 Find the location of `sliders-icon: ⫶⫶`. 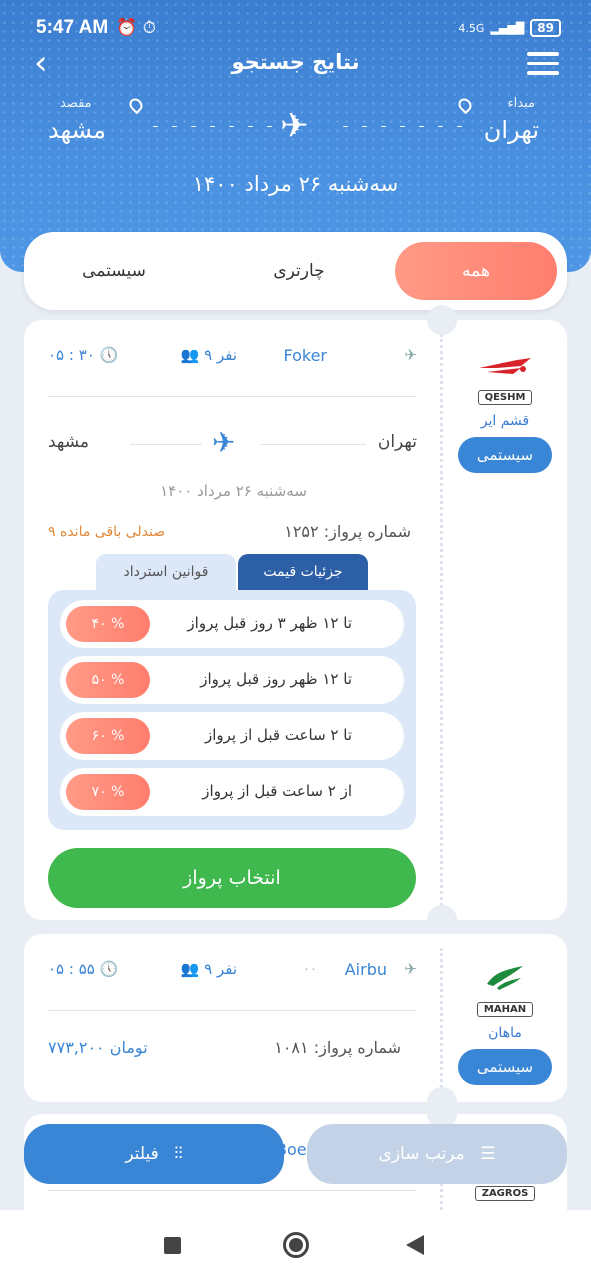

sliders-icon: ⫶⫶ is located at coordinates (178, 1154).